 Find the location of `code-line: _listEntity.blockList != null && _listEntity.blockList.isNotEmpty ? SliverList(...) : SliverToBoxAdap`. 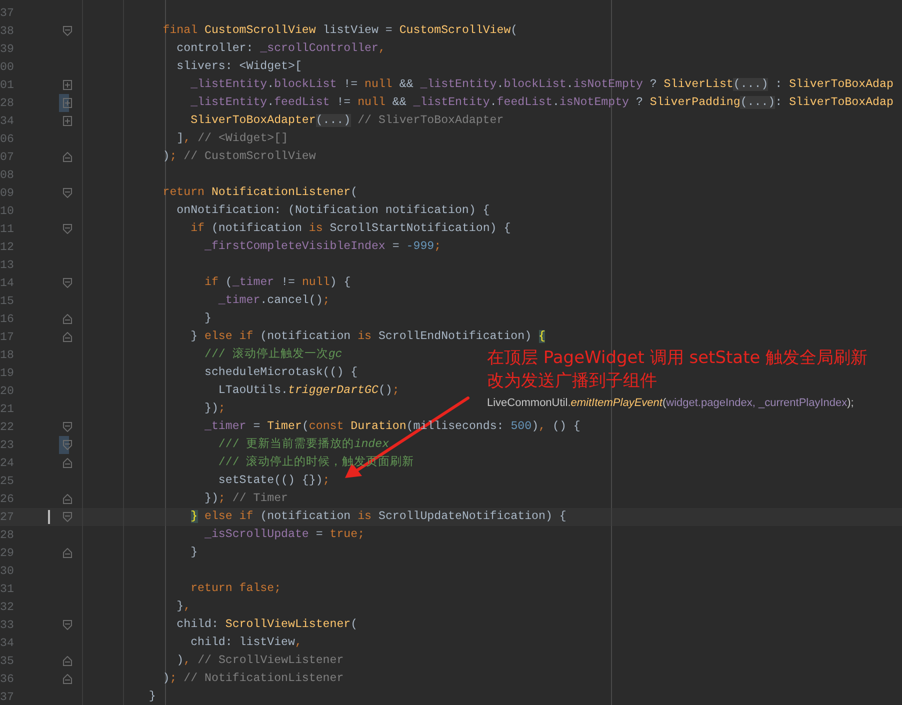

code-line: _listEntity.blockList != null && _listEntity.blockList.isNotEmpty ? SliverList(...) : SliverToBoxAdap is located at coordinates (542, 85).